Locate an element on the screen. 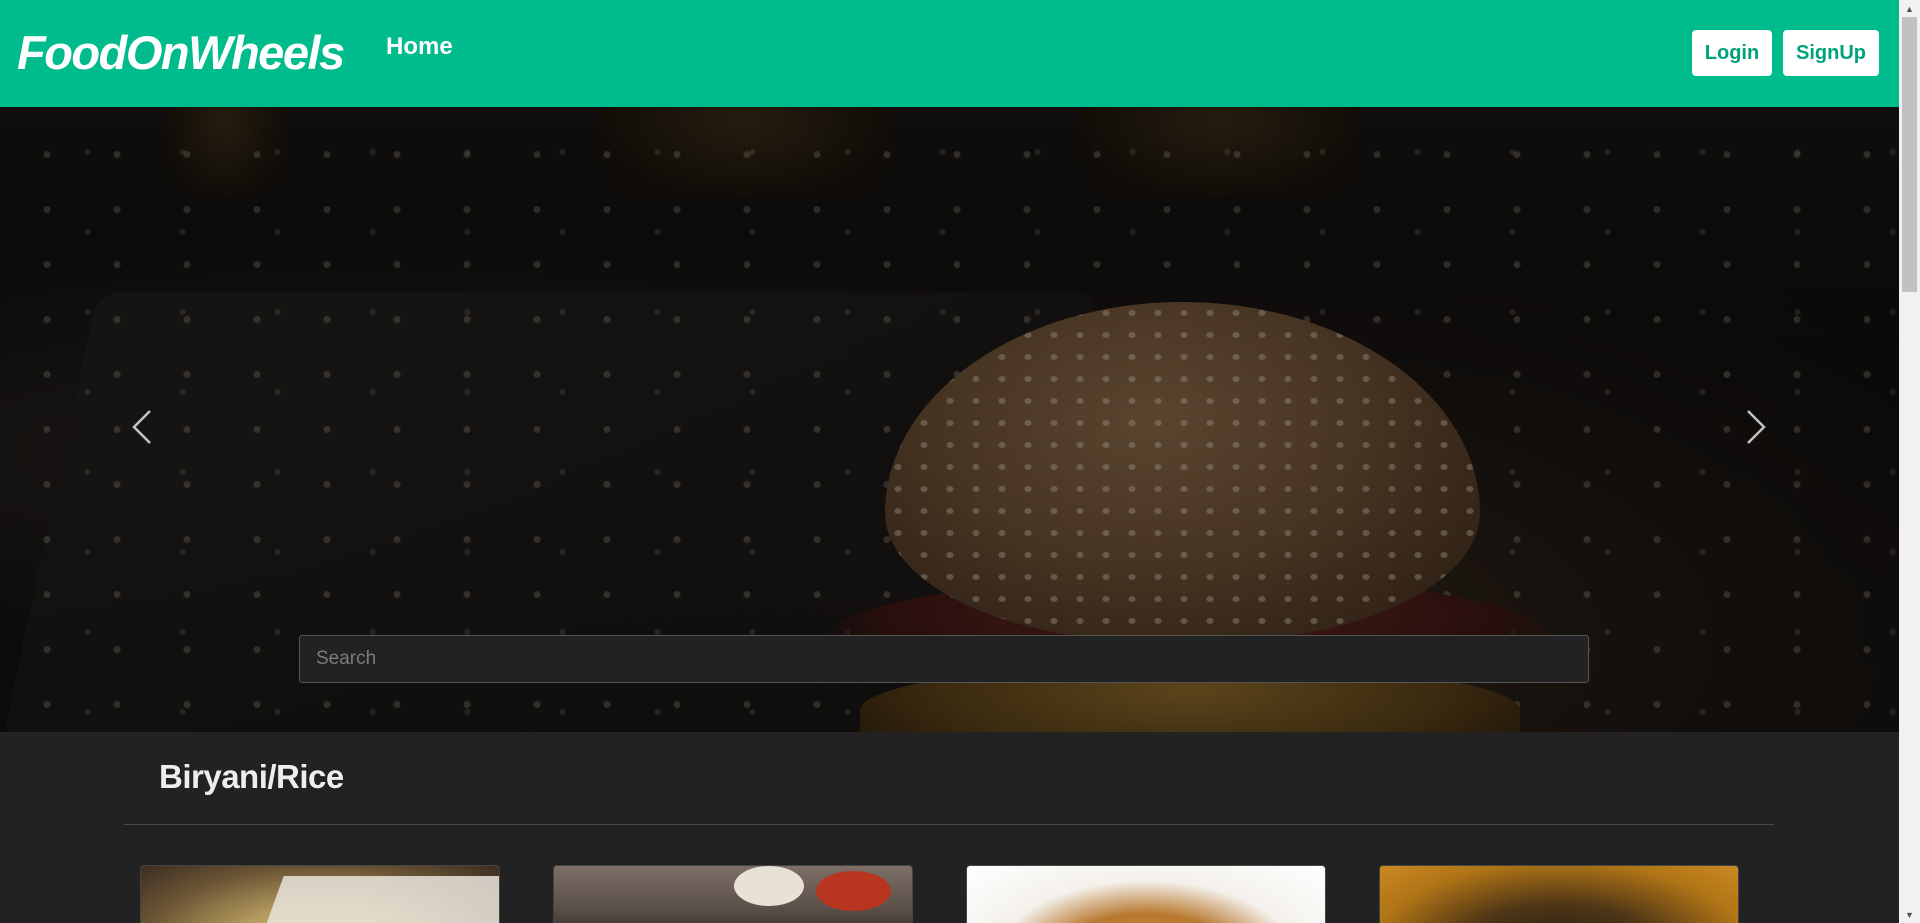 The width and height of the screenshot is (1920, 923). chevron-right-icon is located at coordinates (1756, 427).